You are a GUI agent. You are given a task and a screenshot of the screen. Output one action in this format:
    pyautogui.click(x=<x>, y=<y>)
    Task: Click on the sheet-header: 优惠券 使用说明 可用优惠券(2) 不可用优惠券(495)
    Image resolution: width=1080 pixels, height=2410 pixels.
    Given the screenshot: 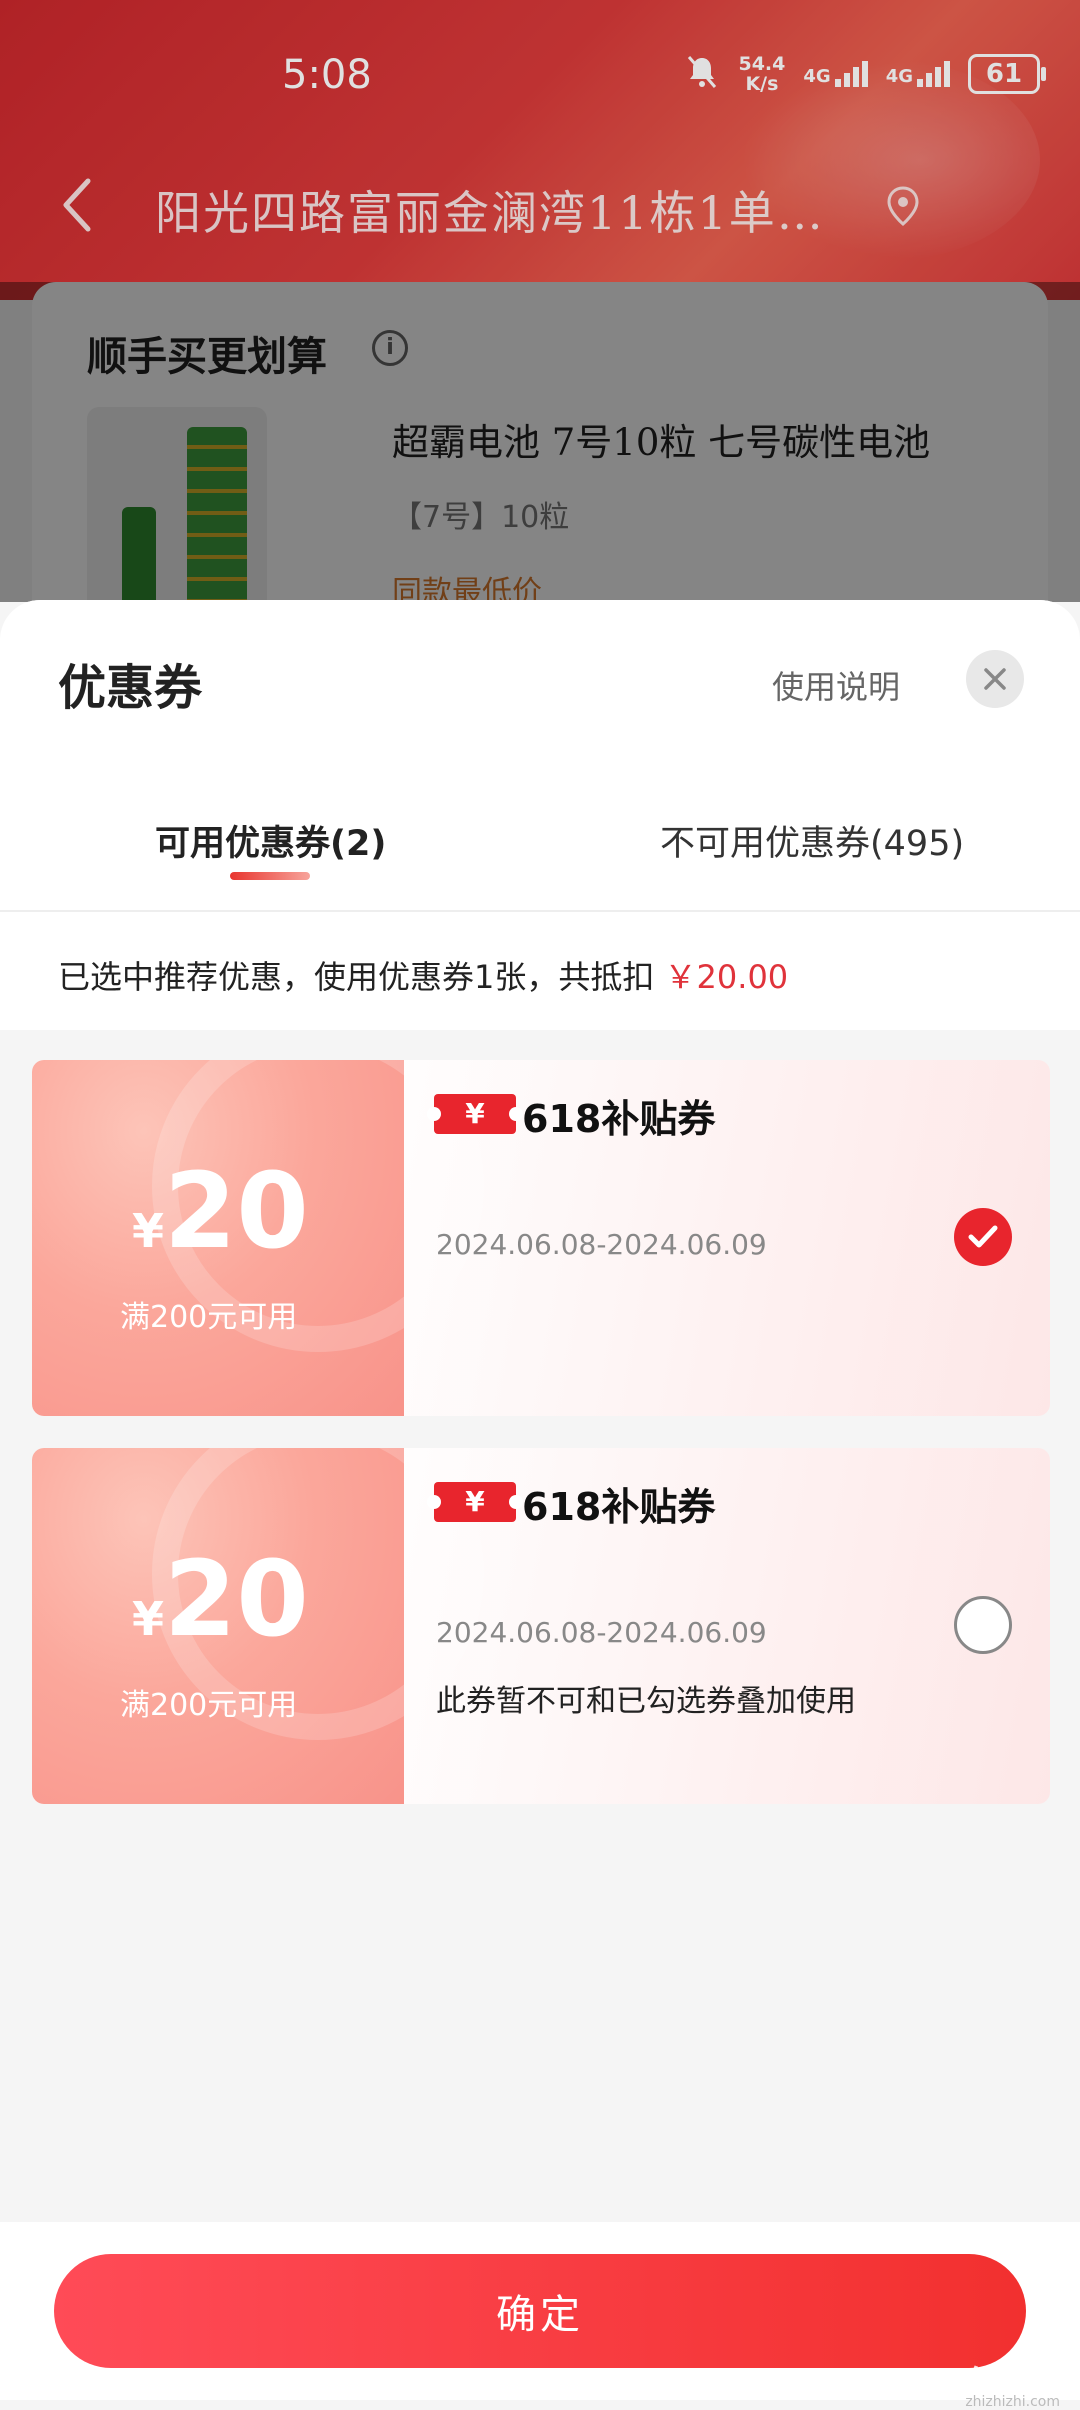 What is the action you would take?
    pyautogui.click(x=540, y=755)
    